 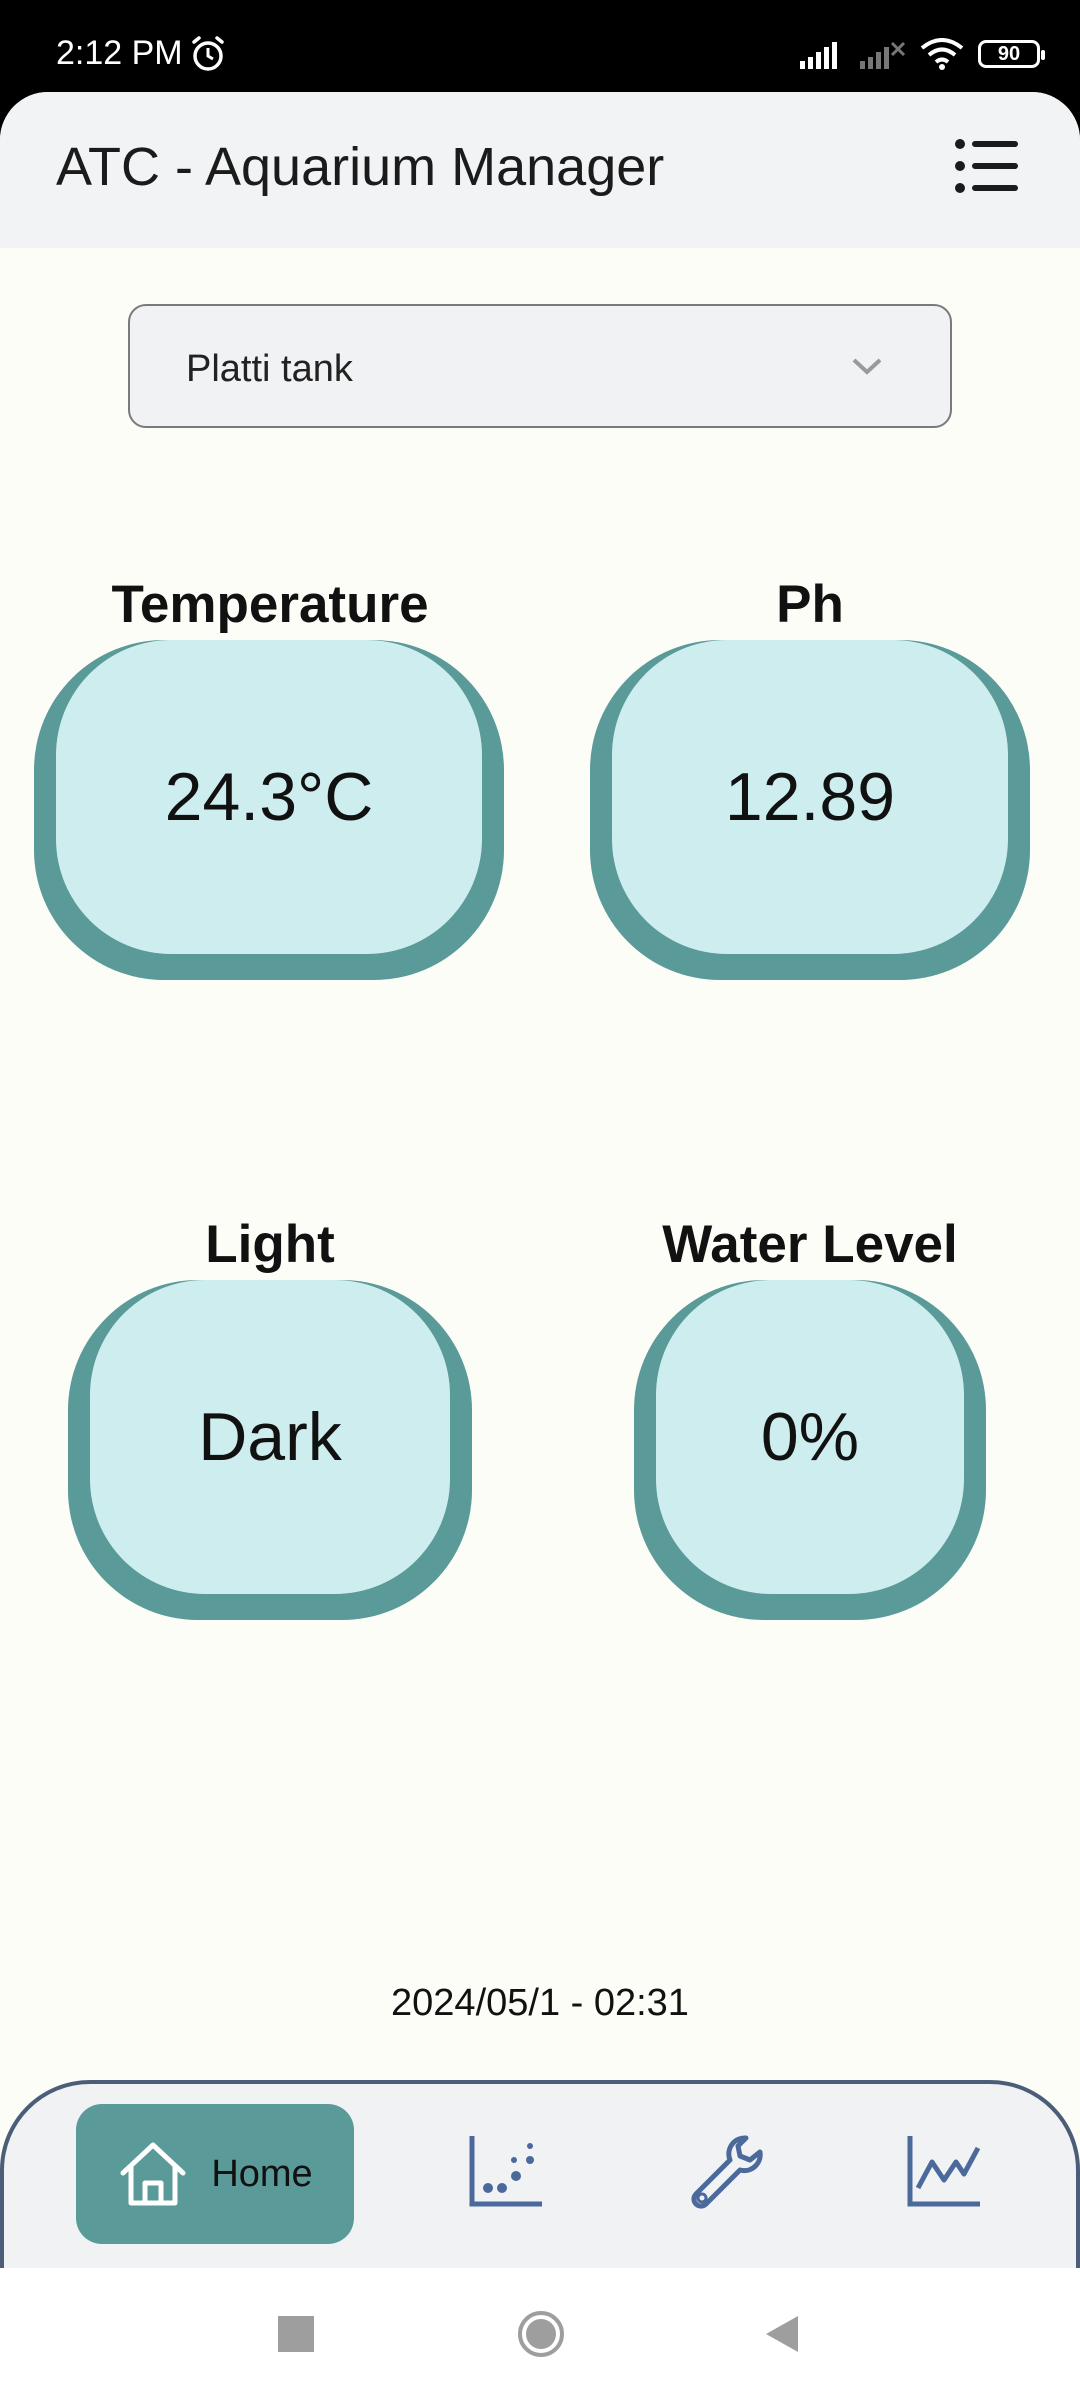 What do you see at coordinates (944, 2172) in the screenshot?
I see `line-chart-icon` at bounding box center [944, 2172].